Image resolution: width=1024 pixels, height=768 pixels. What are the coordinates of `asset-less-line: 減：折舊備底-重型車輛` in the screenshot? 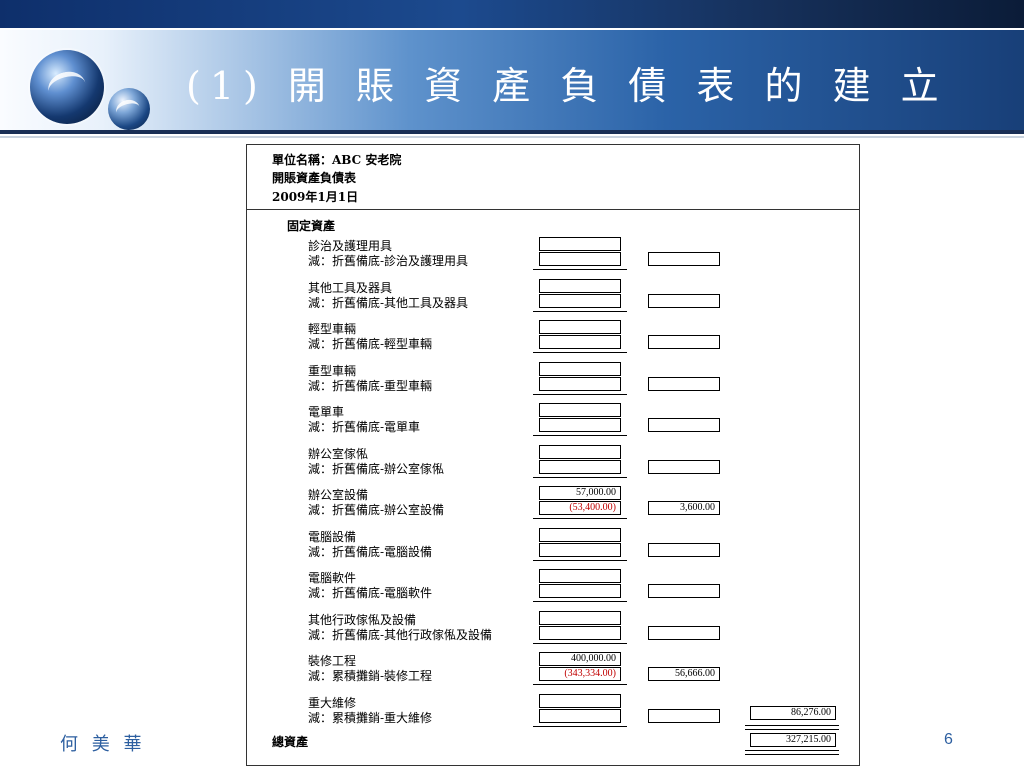 It's located at (370, 385).